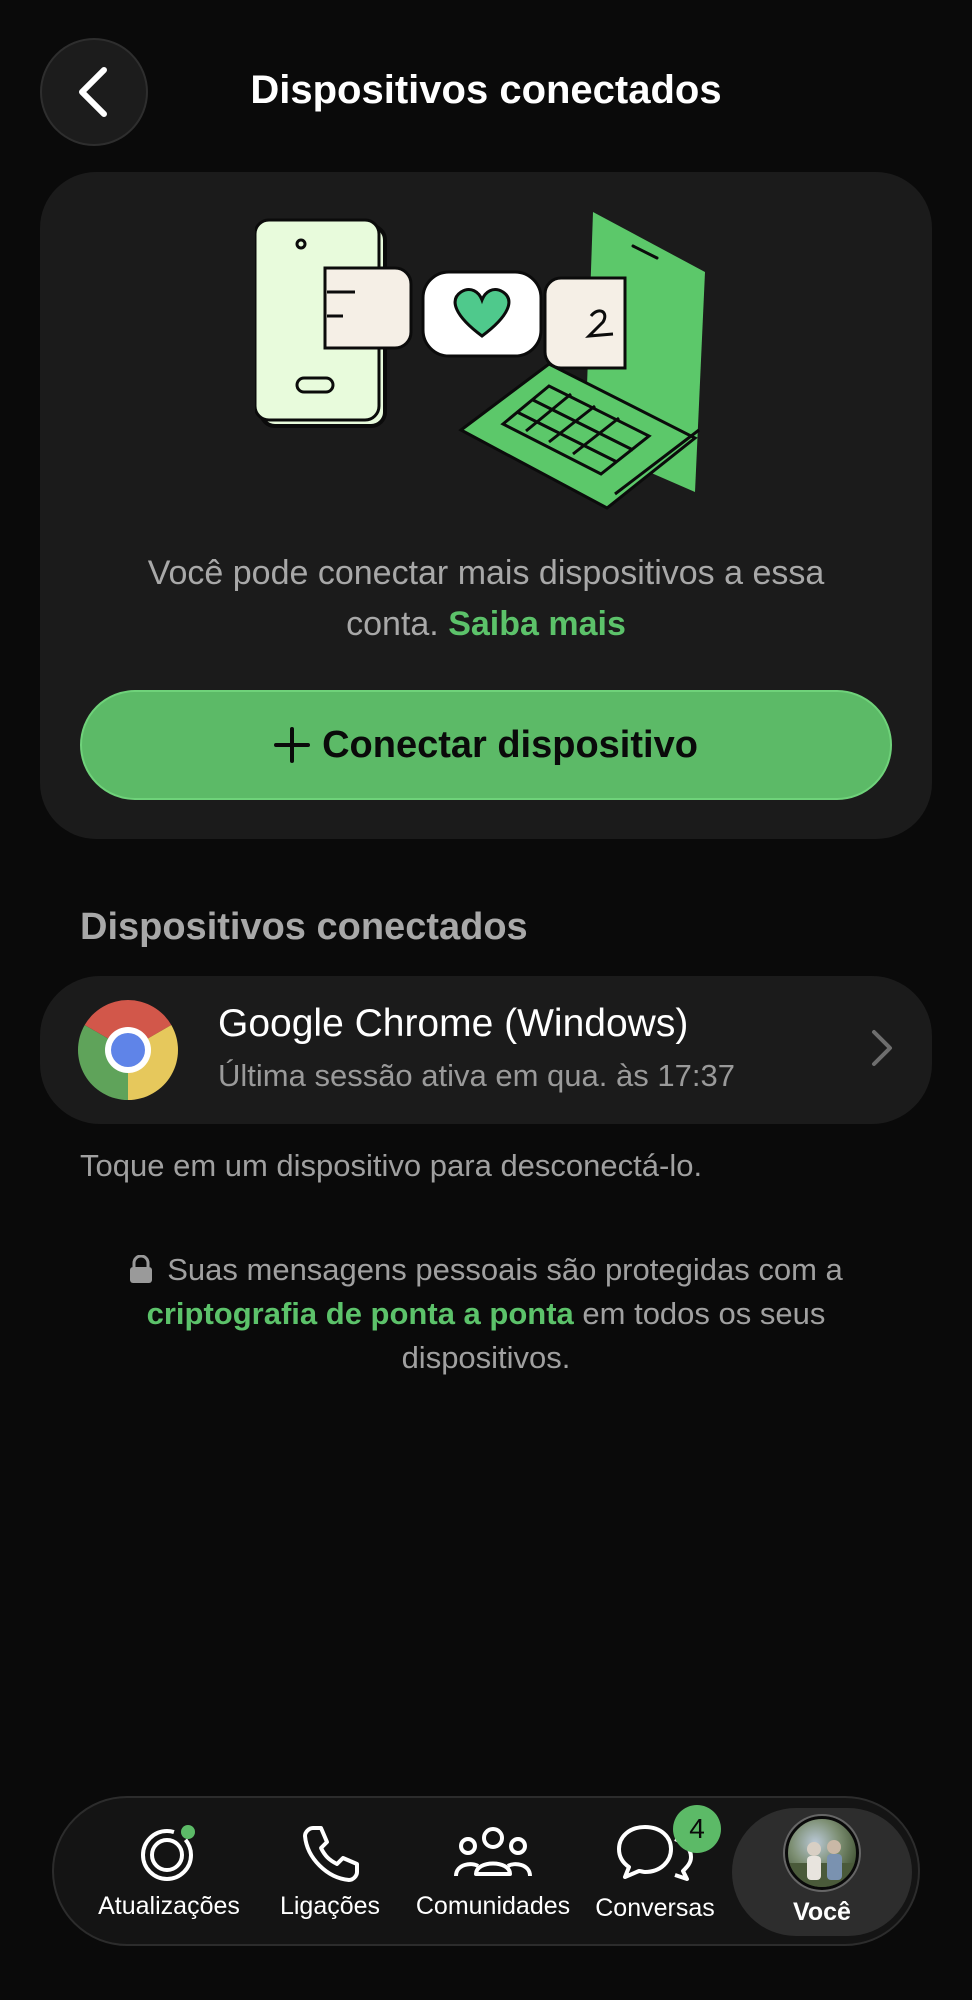  Describe the element at coordinates (510, 744) in the screenshot. I see `connect-device-label: Conectar dispositivo` at that location.